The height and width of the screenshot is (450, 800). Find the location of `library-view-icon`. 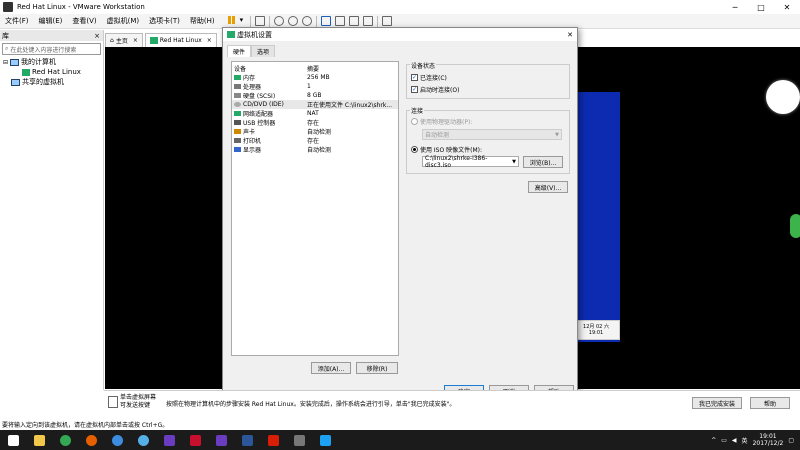

library-view-icon is located at coordinates (325, 21).